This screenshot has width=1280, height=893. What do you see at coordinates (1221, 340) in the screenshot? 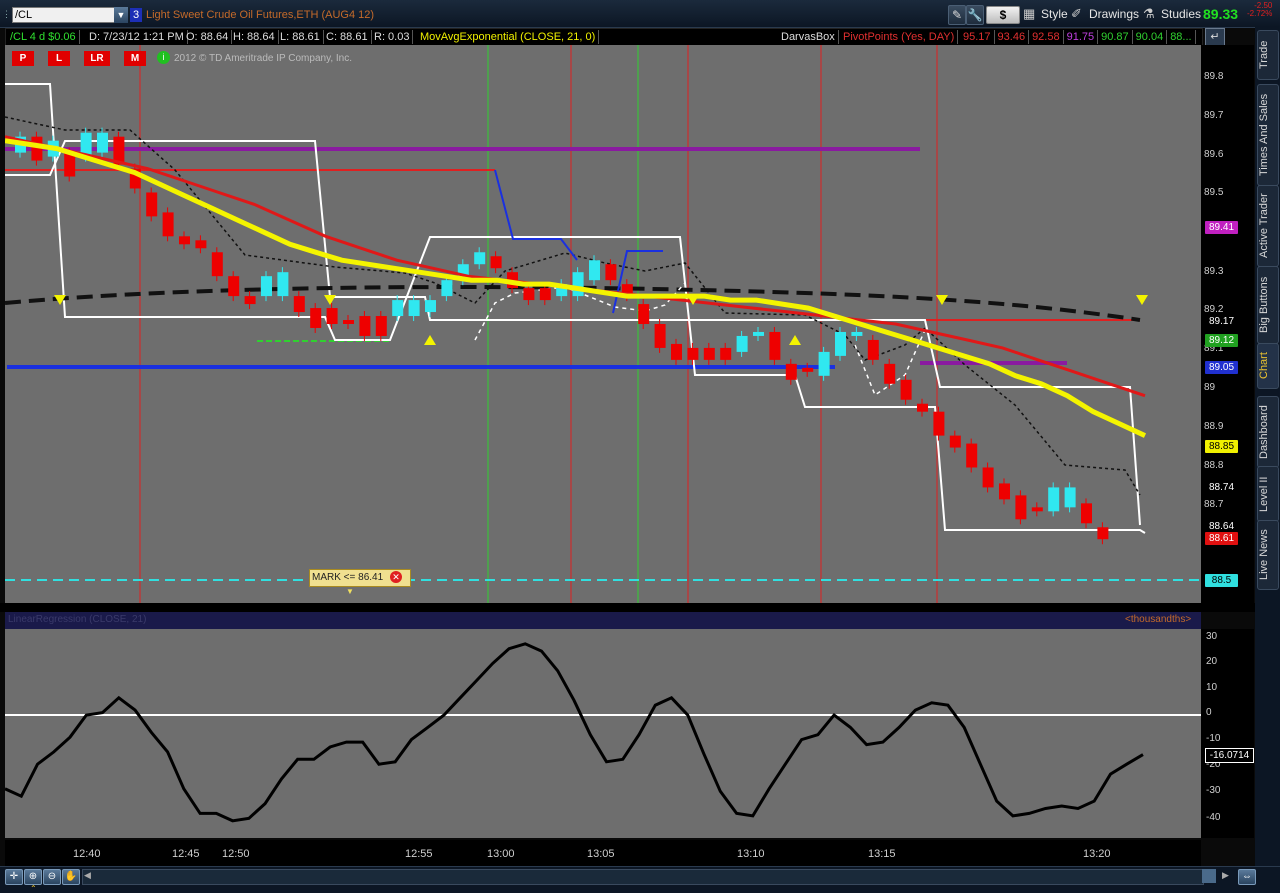
I see `price-badge: 89.12` at bounding box center [1221, 340].